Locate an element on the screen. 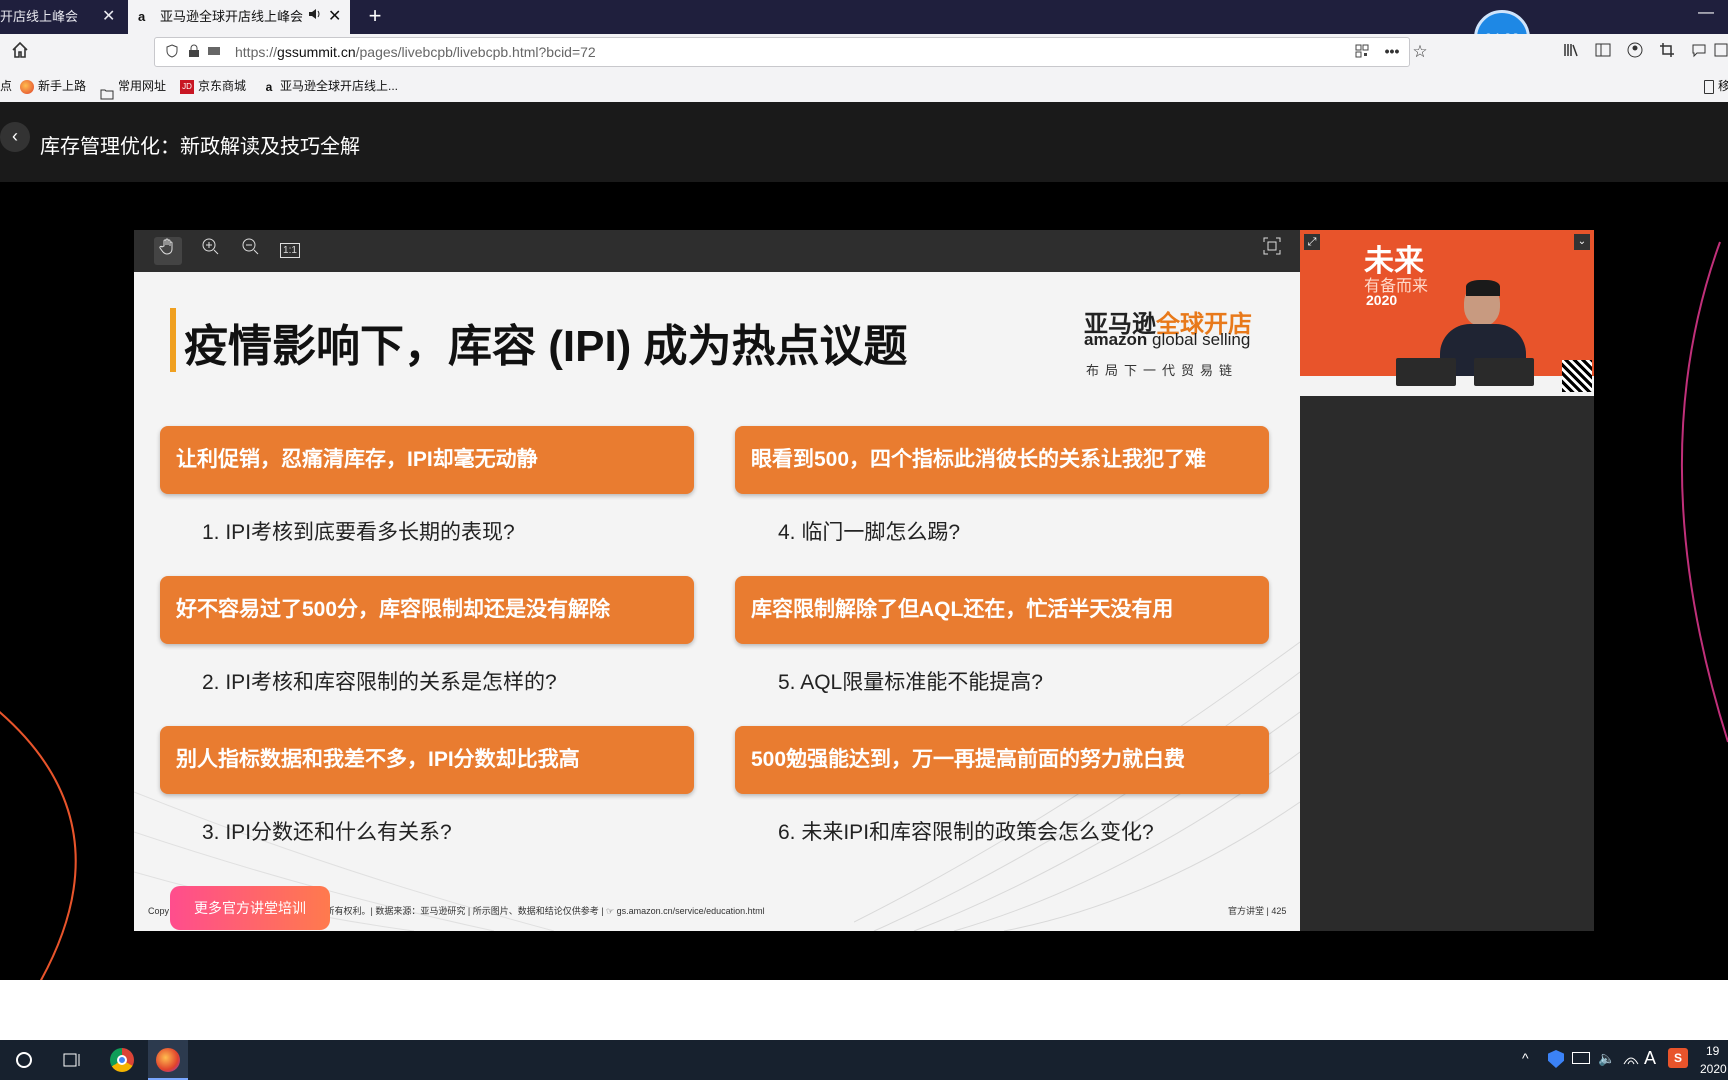  firefox-taskbar-button is located at coordinates (168, 1060).